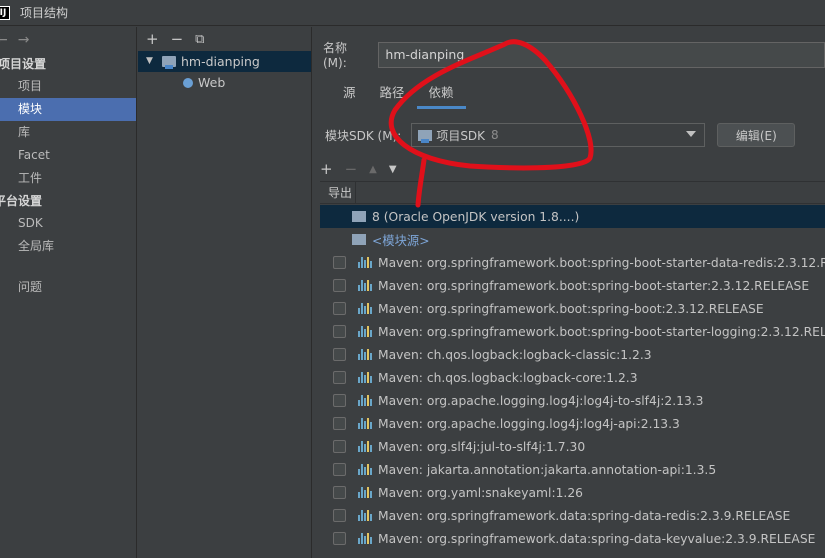 The width and height of the screenshot is (825, 558). I want to click on move-down-icon: ▼, so click(393, 169).